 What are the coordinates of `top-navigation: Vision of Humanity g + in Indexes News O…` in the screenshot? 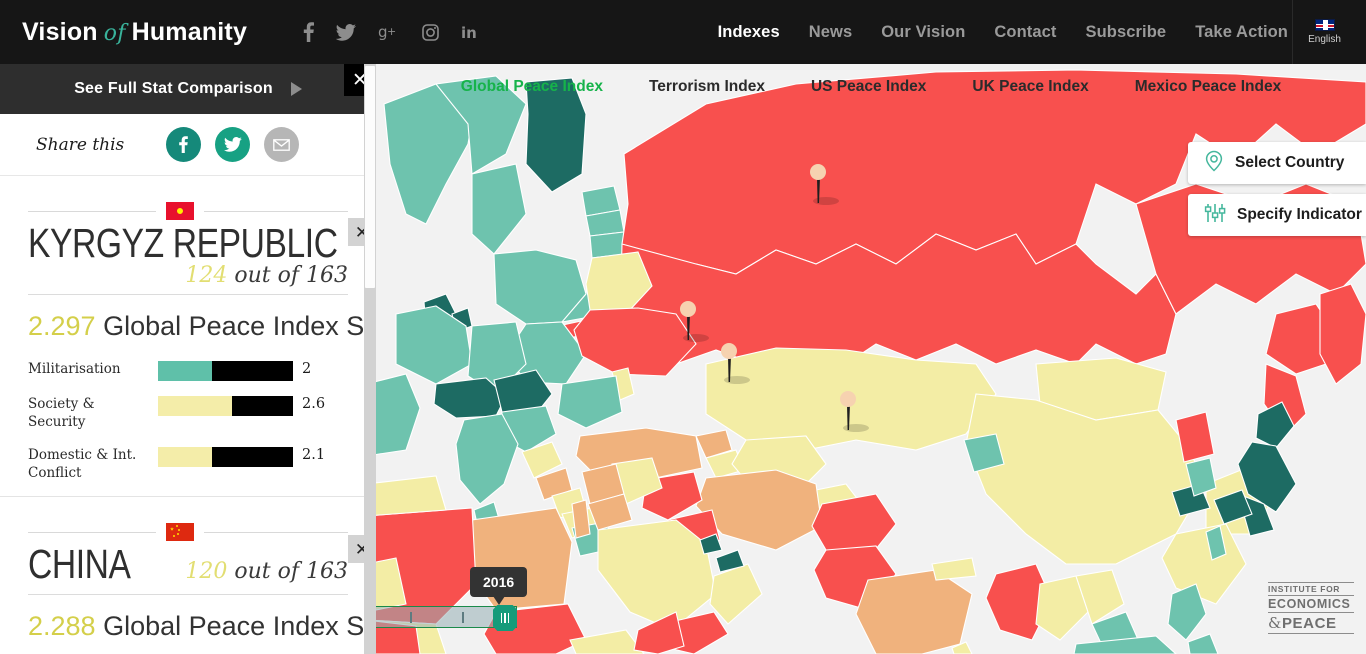 It's located at (683, 32).